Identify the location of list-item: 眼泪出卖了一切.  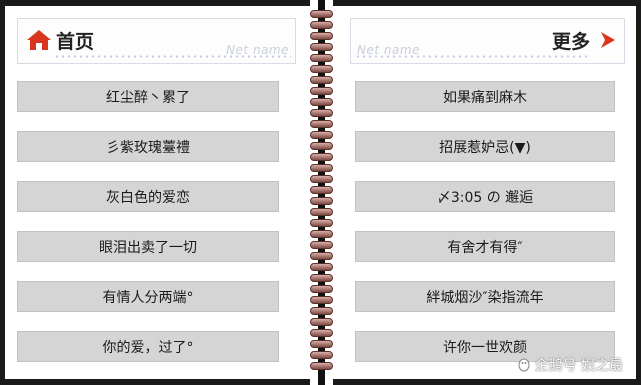
(148, 246).